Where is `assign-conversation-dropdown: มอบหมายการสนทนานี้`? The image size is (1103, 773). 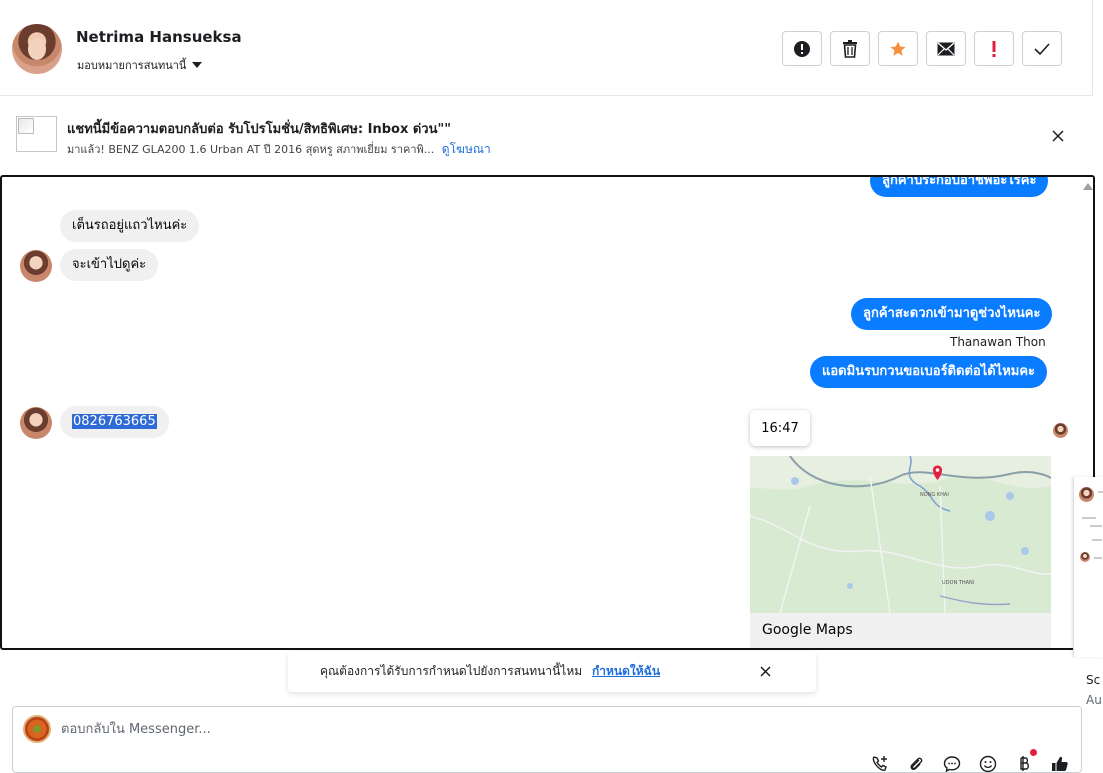
assign-conversation-dropdown: มอบหมายการสนทนานี้ is located at coordinates (140, 65).